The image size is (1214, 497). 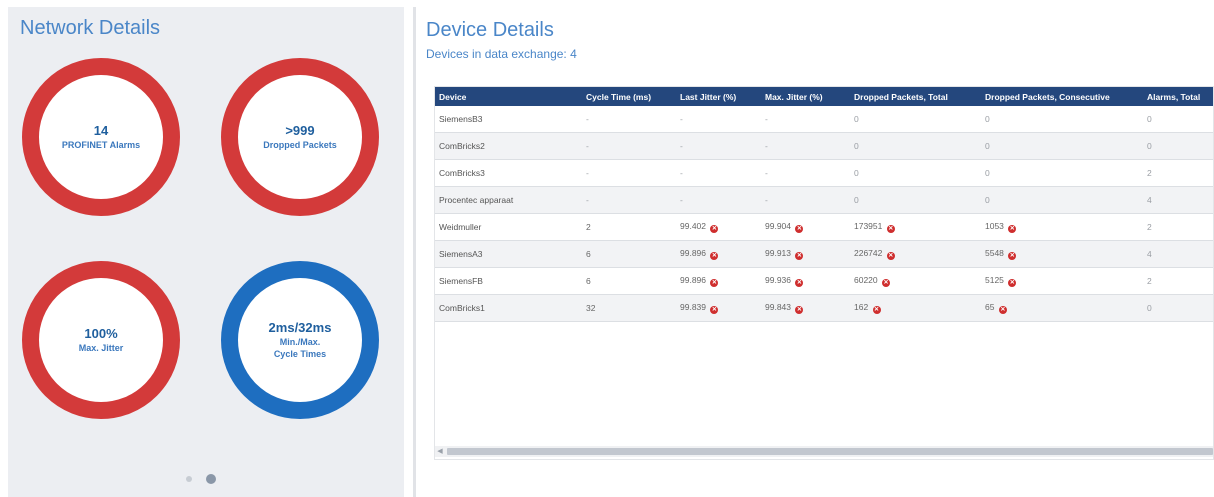 What do you see at coordinates (824, 200) in the screenshot?
I see `table-row: Procentec apparaat - - - 0 0 4` at bounding box center [824, 200].